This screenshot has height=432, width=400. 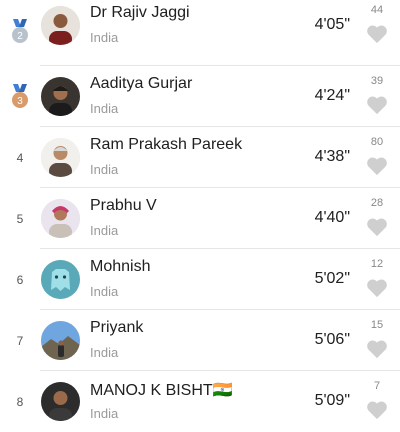 I want to click on player-name: Ram Prakash Pareek, so click(x=166, y=144).